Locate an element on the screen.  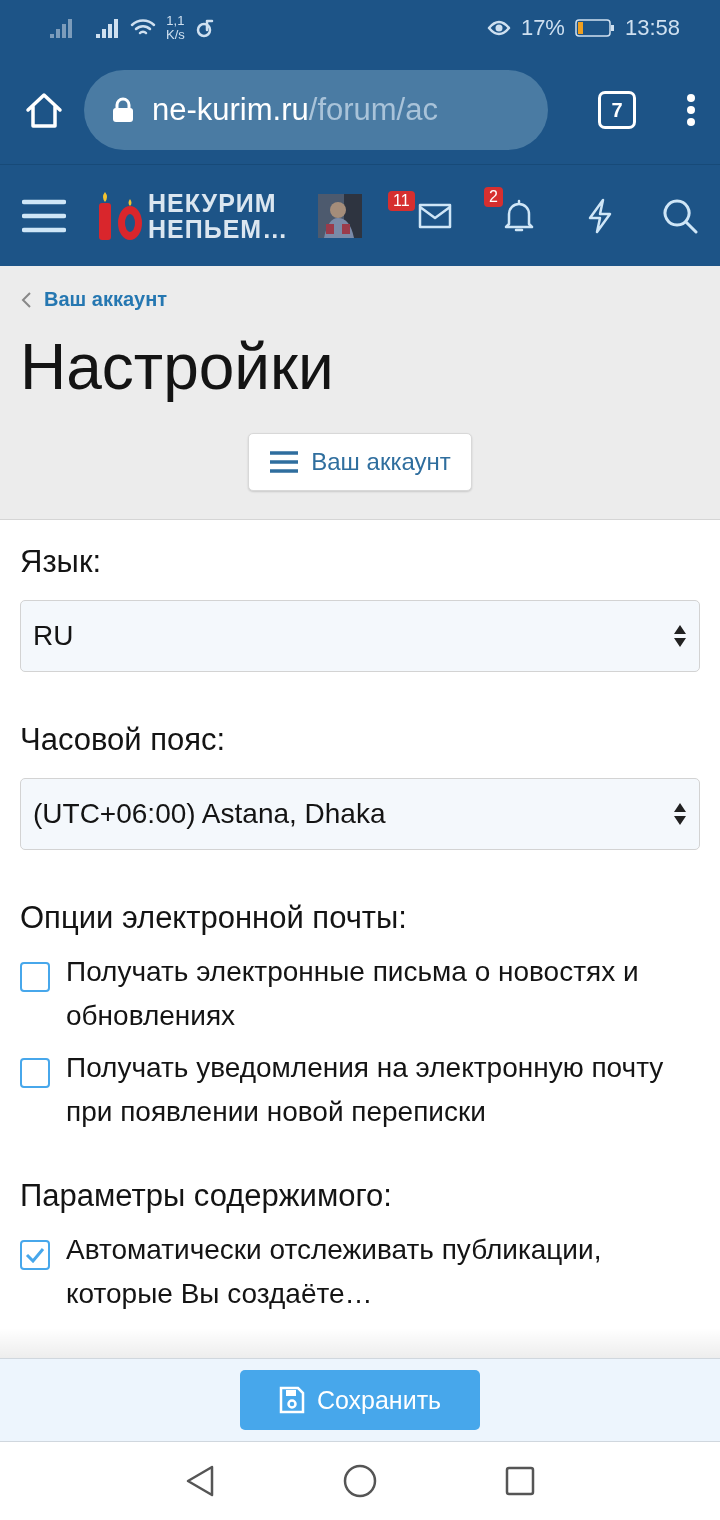
select-field: RU is located at coordinates (360, 636).